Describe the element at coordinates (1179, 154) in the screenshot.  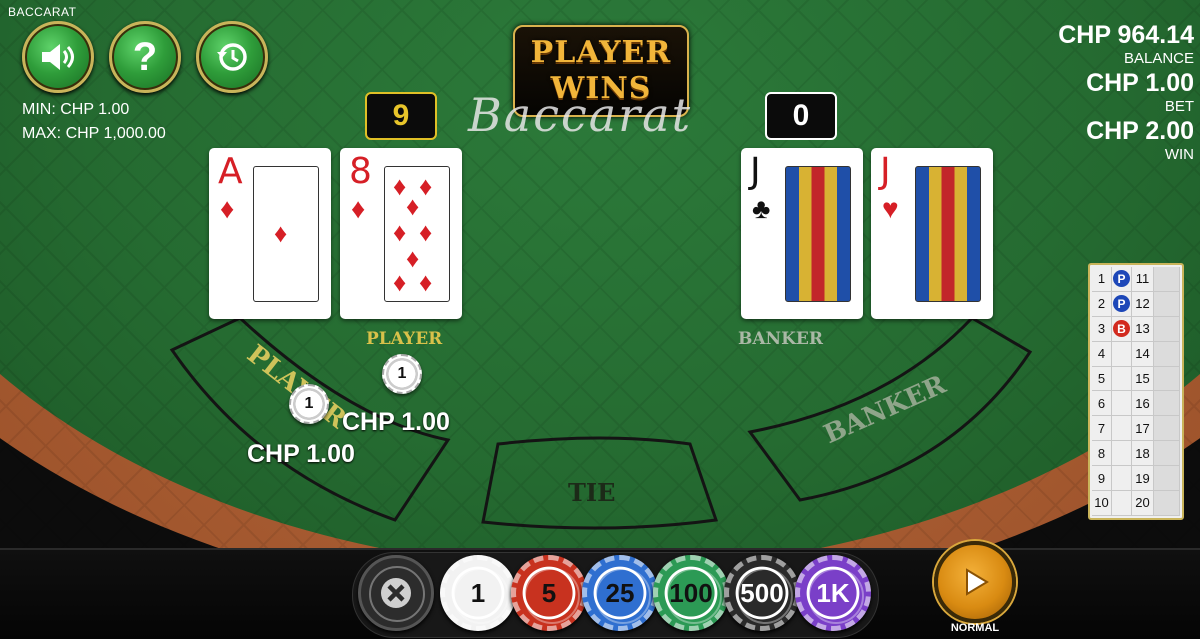
I see `win-label: WIN` at that location.